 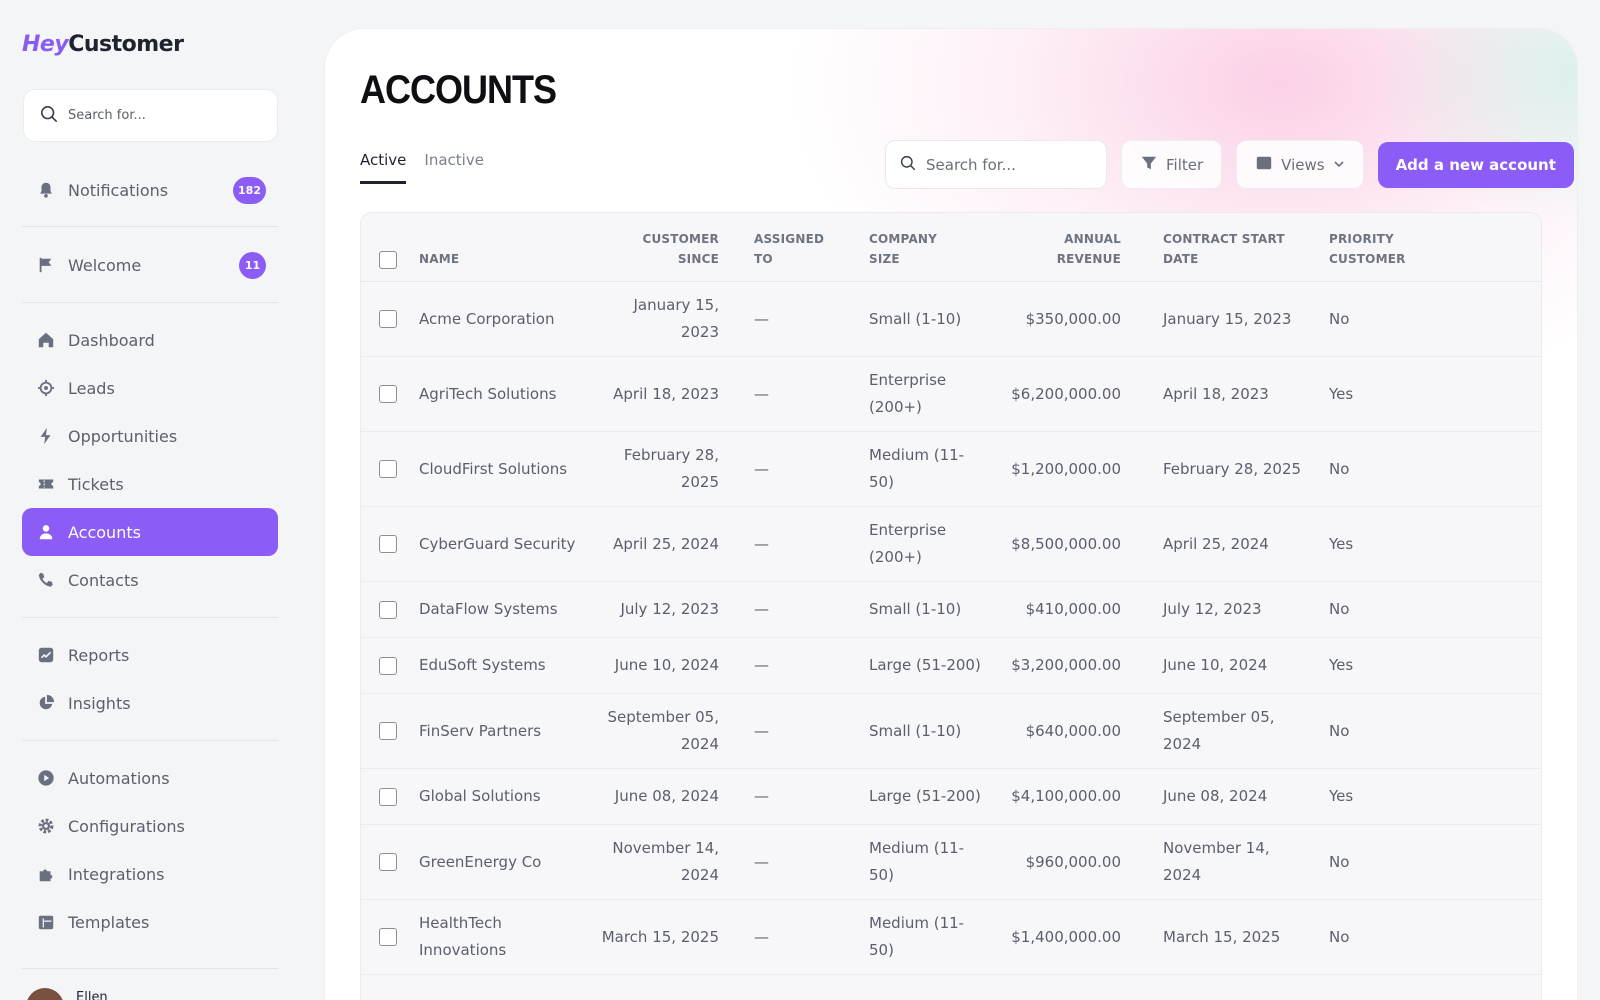 What do you see at coordinates (1229, 544) in the screenshot?
I see `cell-contract-start-date: April 25, 2024` at bounding box center [1229, 544].